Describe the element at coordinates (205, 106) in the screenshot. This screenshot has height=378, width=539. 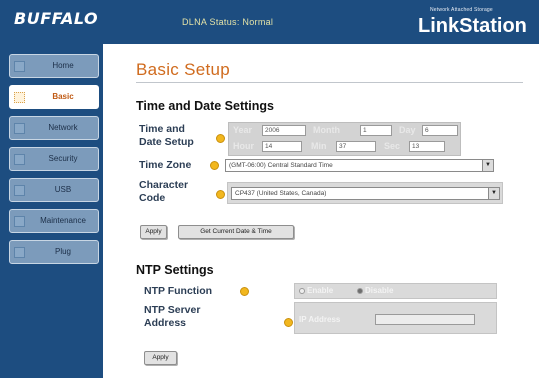
I see `time-date-section-title: Time and Date Settings` at that location.